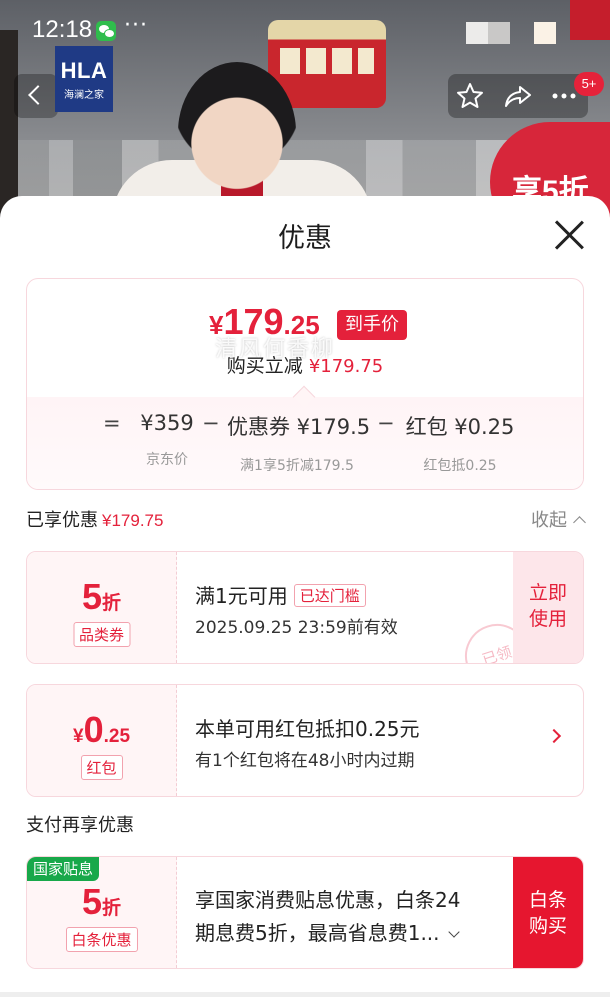 This screenshot has width=610, height=997. I want to click on chevron-up-icon, so click(579, 522).